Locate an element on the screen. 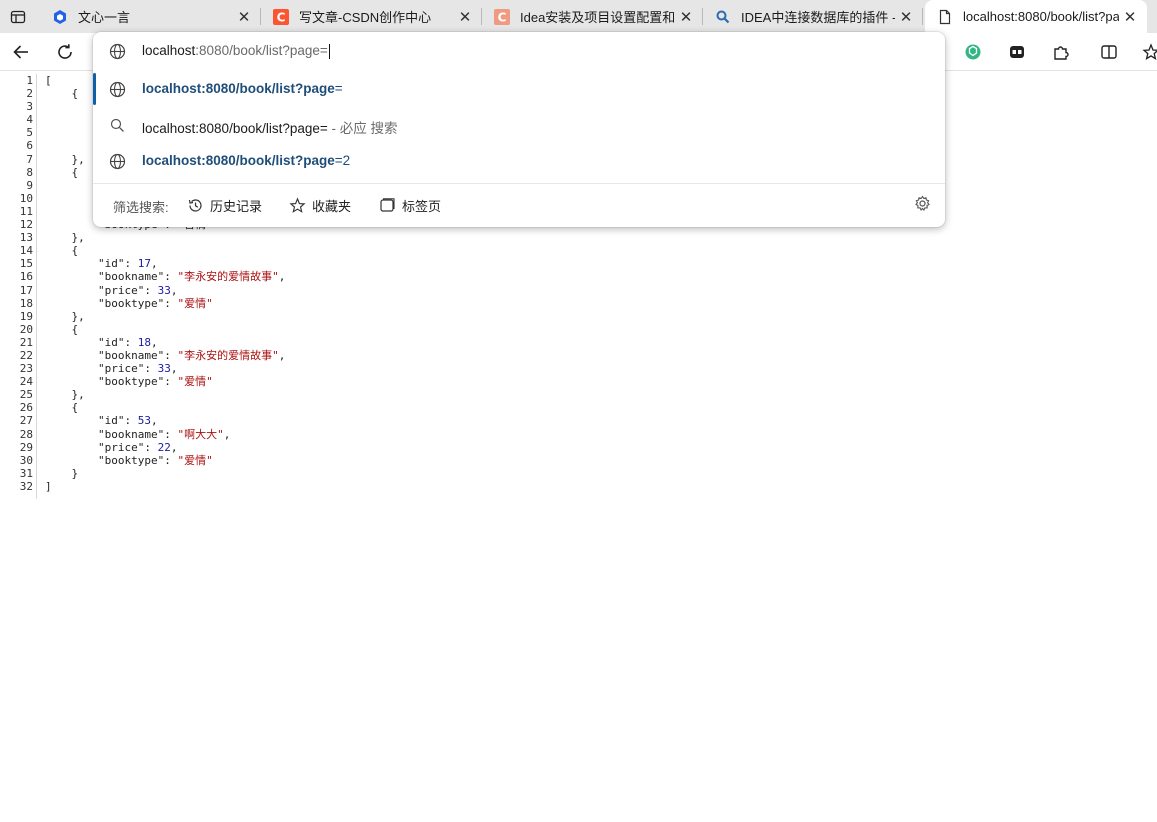 The width and height of the screenshot is (1157, 822). line-number: 5 is located at coordinates (29, 133).